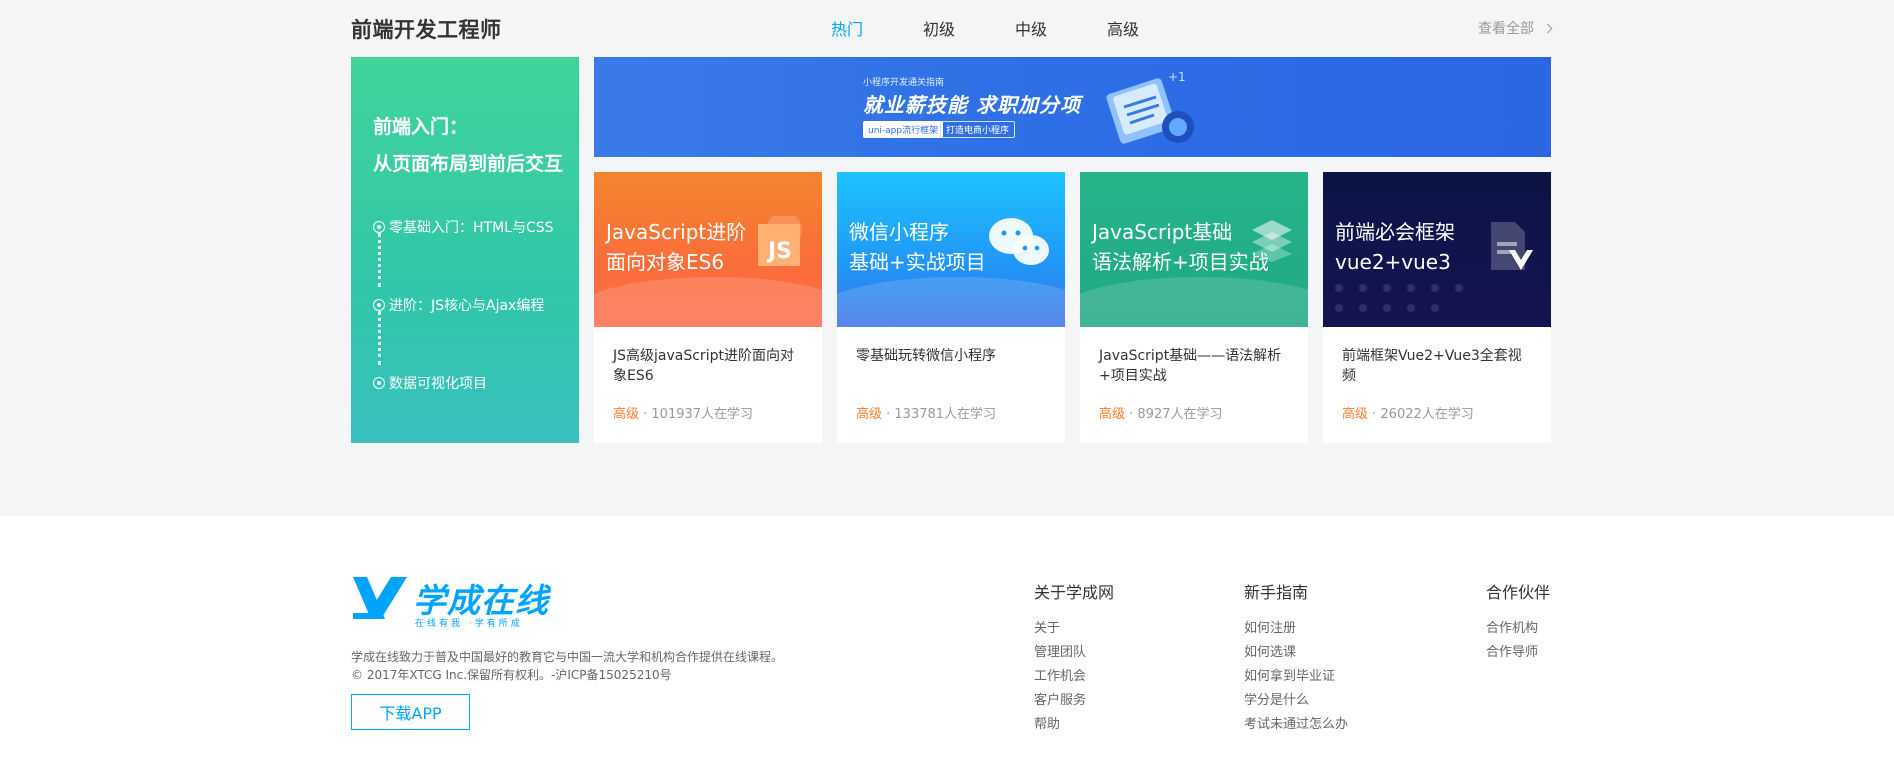 The image size is (1894, 764). I want to click on thumb-line: 面向对象ES6, so click(665, 262).